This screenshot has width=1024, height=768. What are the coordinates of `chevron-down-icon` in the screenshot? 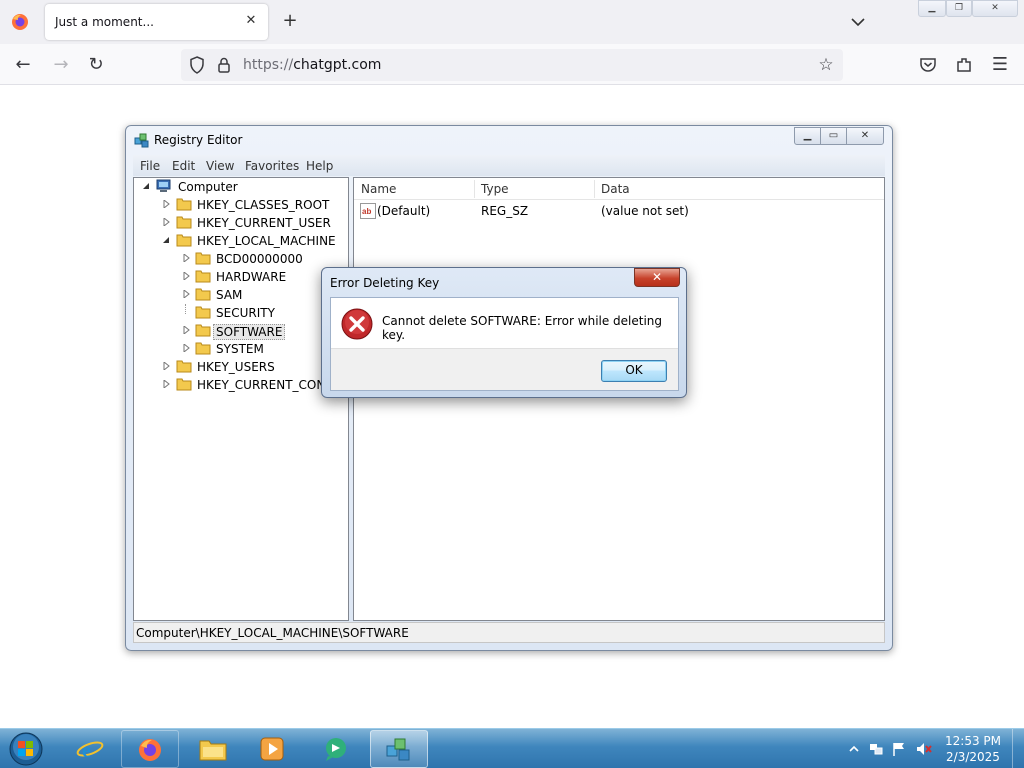 It's located at (858, 22).